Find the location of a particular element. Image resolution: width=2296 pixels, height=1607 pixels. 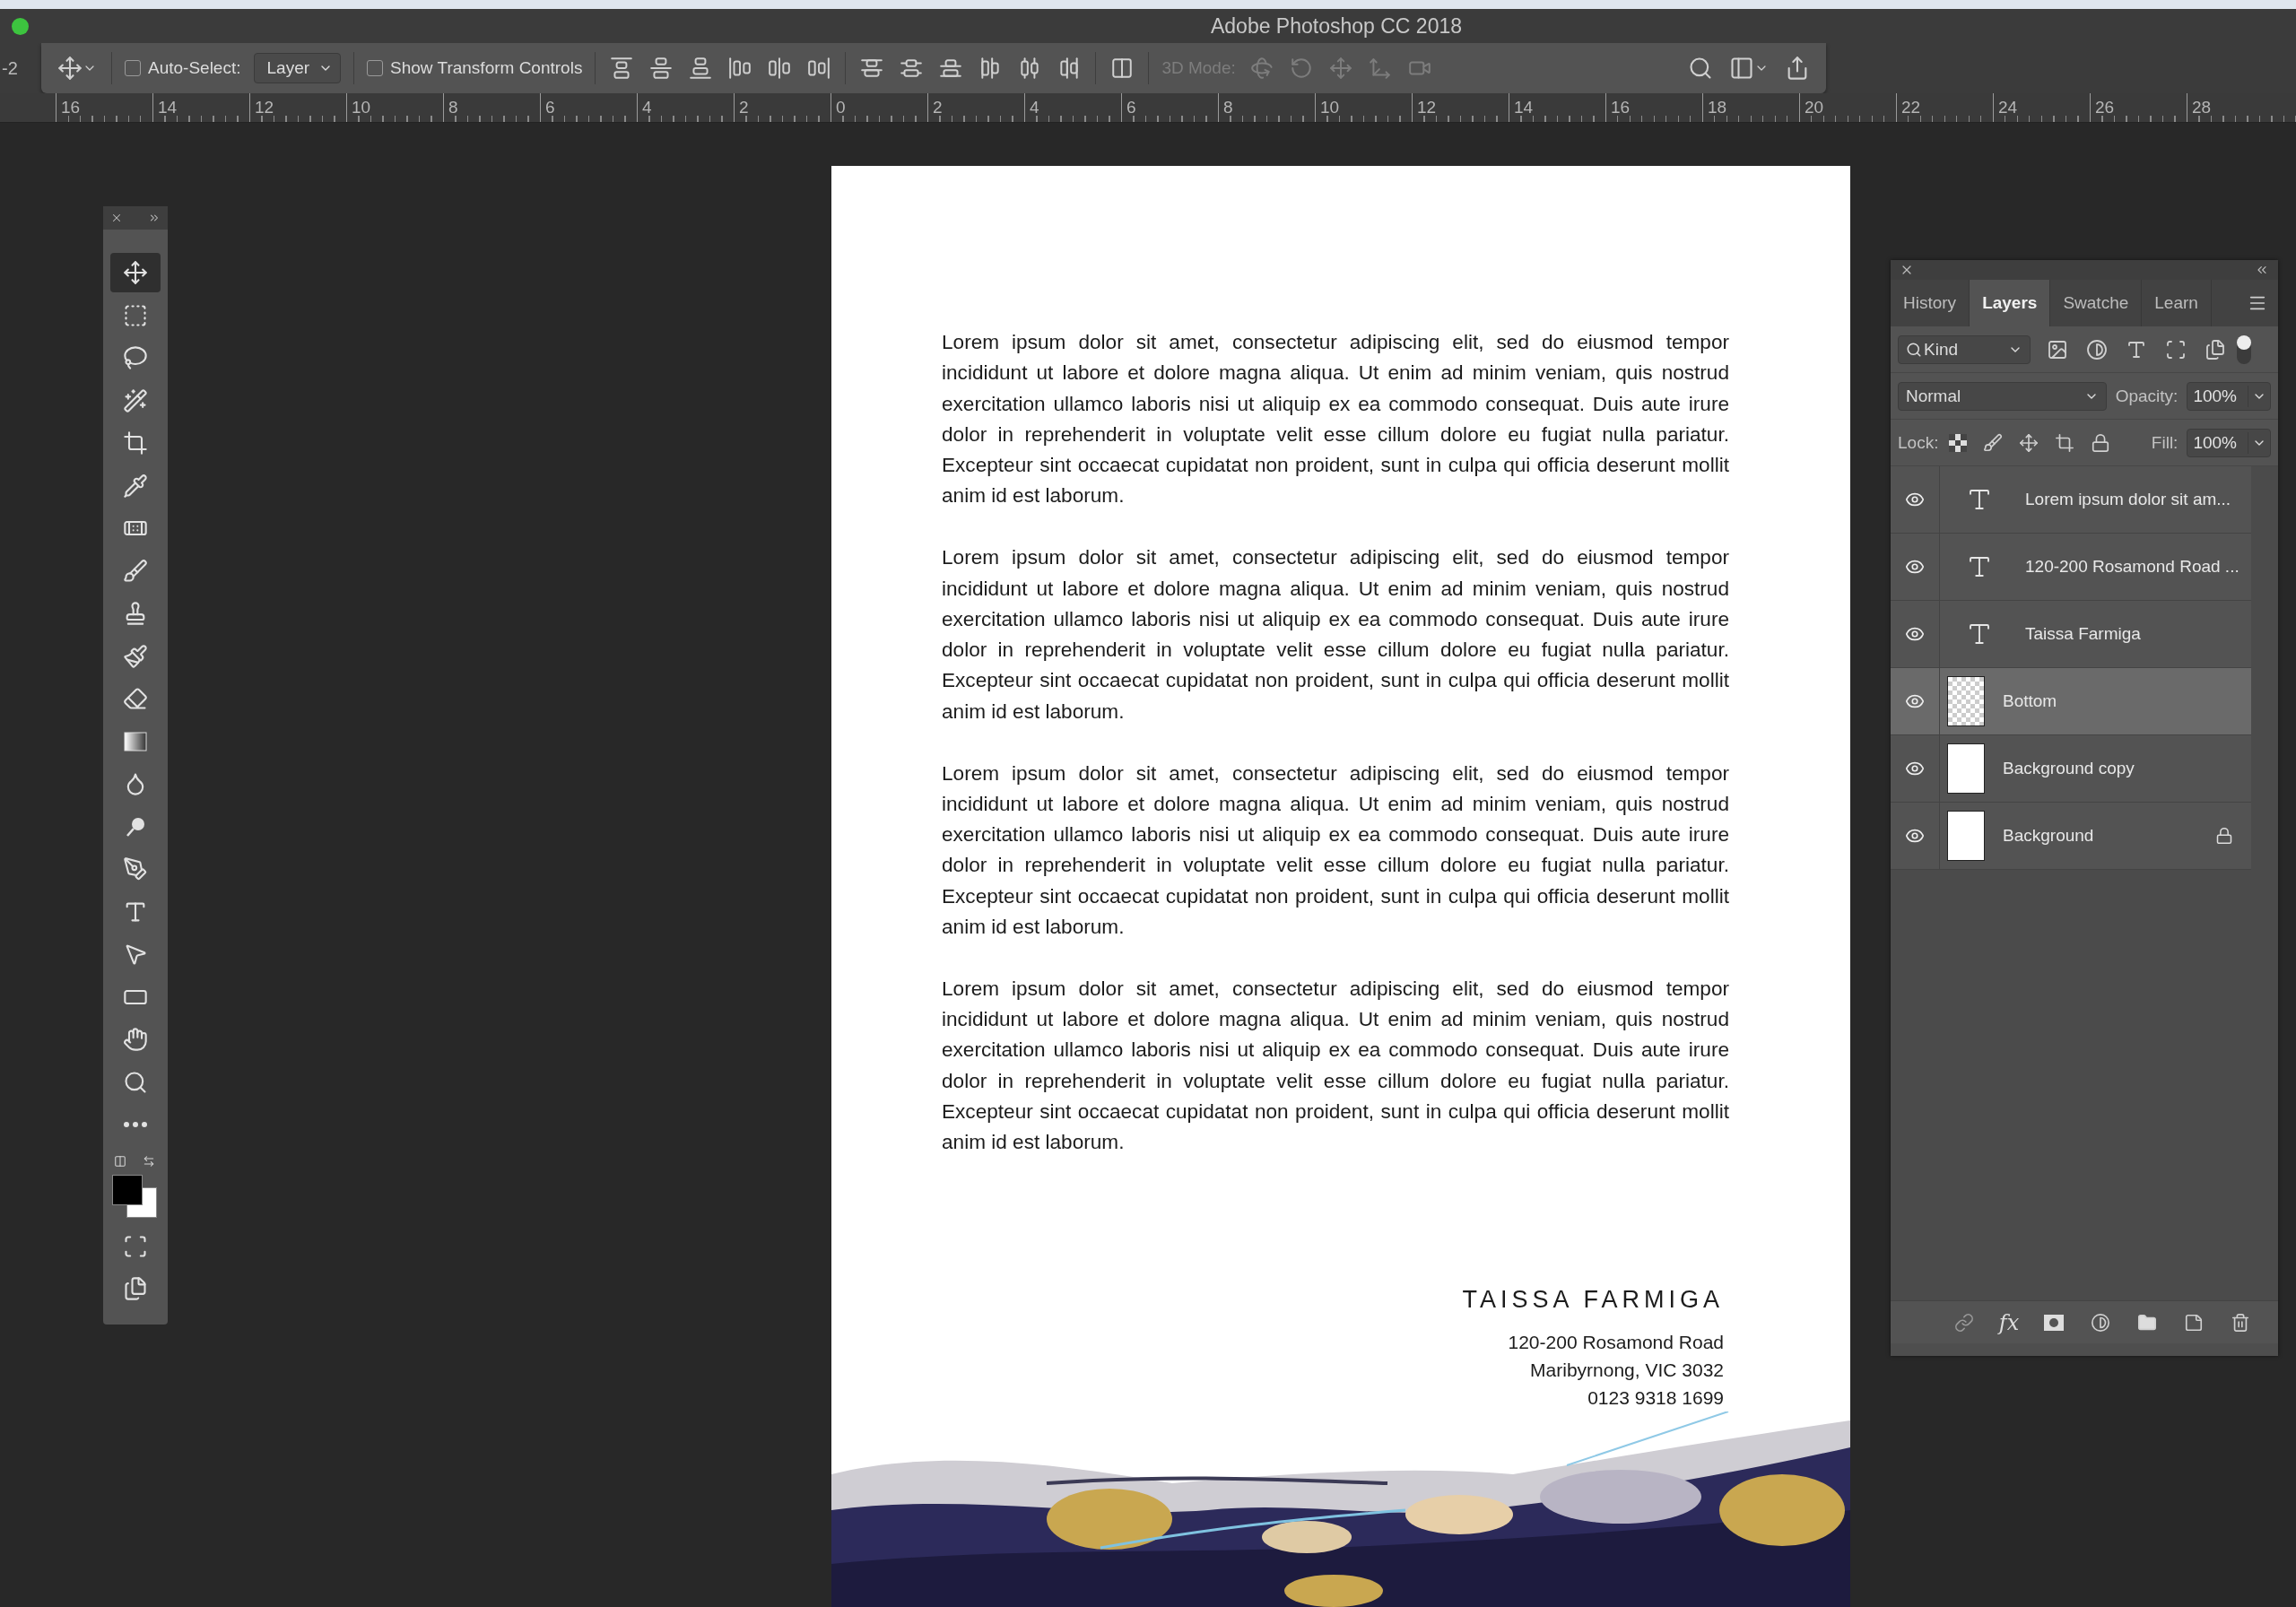

blend-mode-dropdown: Normal is located at coordinates (2002, 396).